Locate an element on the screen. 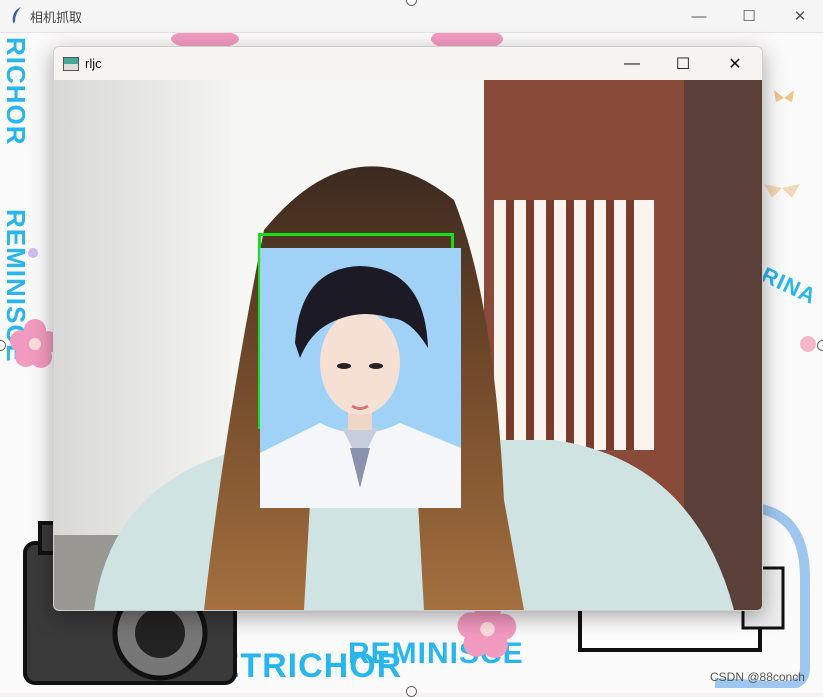 The height and width of the screenshot is (697, 823). id-photo-overlay is located at coordinates (360, 378).